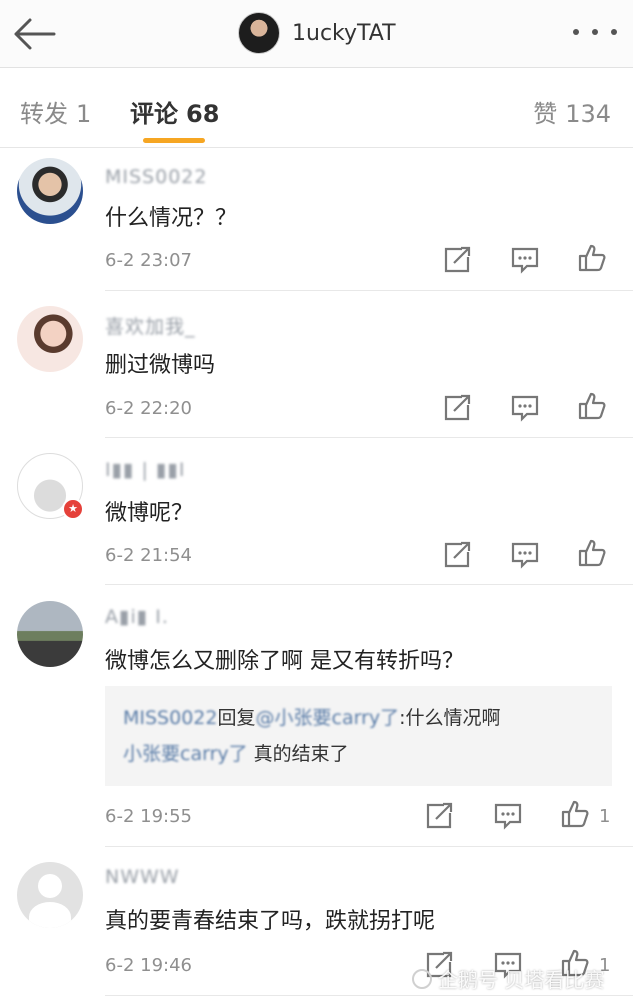  I want to click on comment-username: NWWW, so click(142, 877).